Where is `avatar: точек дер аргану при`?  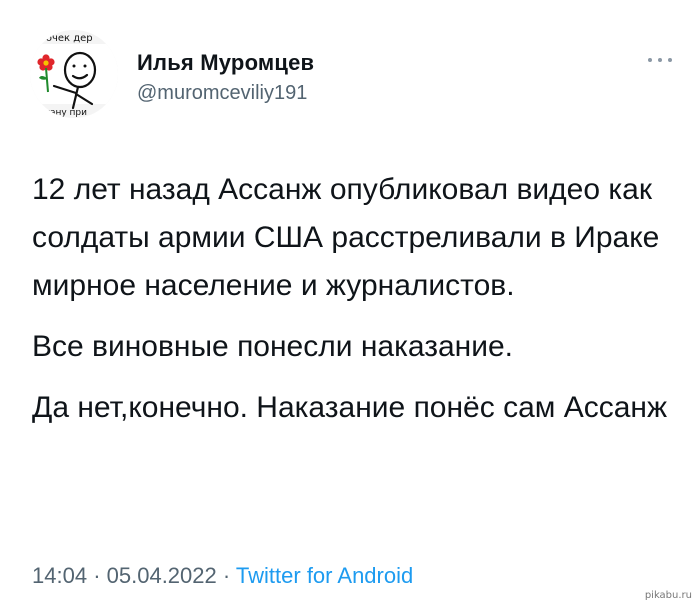 avatar: точек дер аргану при is located at coordinates (74, 74).